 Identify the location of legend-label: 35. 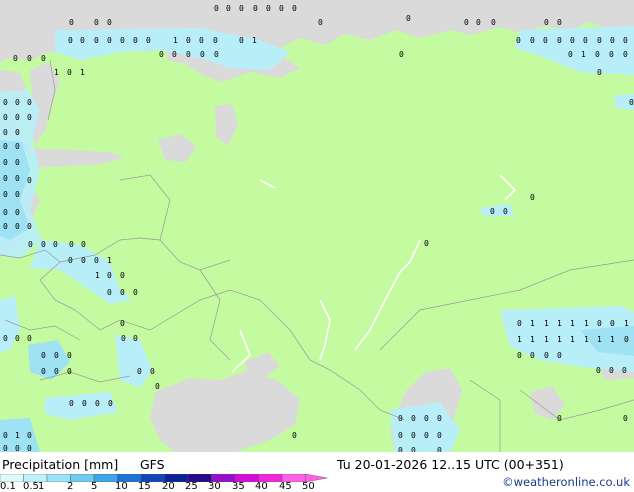
(238, 486).